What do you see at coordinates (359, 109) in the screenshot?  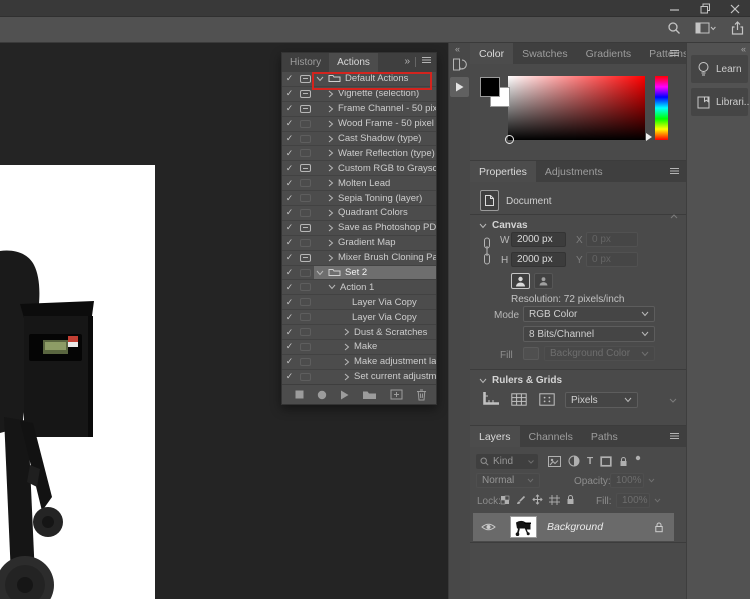 I see `action-row-frame-channel-50-pixel: ✓ Frame Channel - 50 pixel` at bounding box center [359, 109].